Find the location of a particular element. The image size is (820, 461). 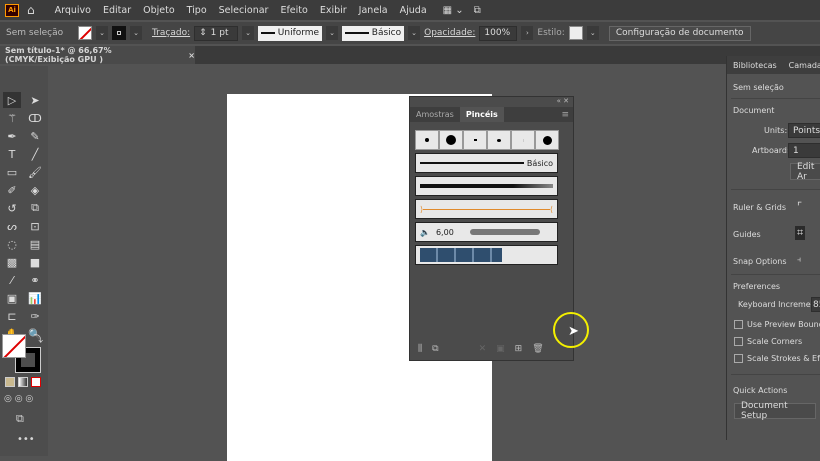

tab-pinceis: Pincéis is located at coordinates (481, 114).